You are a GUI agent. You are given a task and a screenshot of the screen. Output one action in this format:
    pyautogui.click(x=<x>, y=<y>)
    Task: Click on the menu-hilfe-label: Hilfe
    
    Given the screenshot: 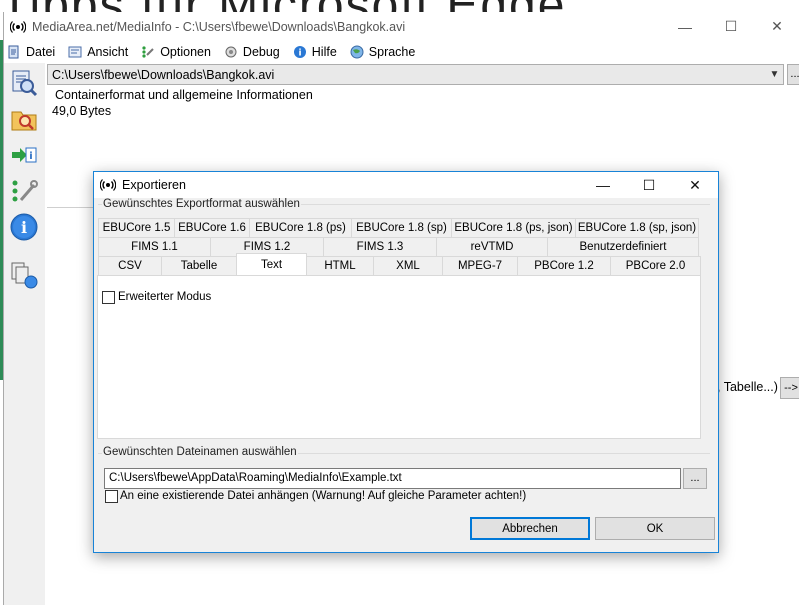 What is the action you would take?
    pyautogui.click(x=324, y=52)
    